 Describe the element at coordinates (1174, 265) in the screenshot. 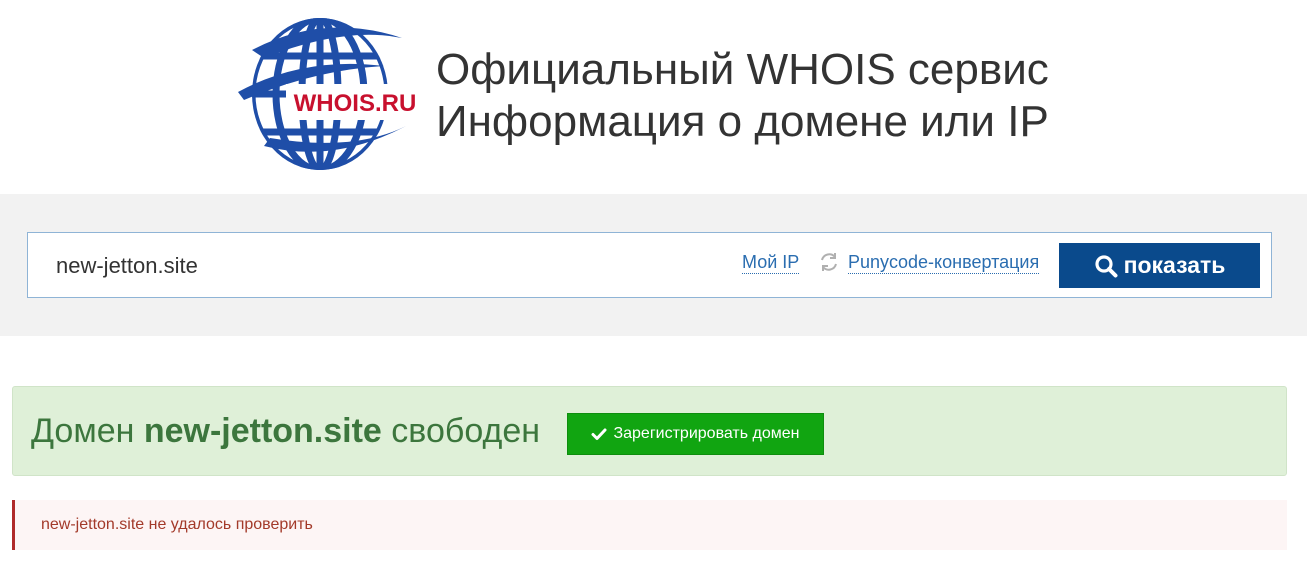

I see `show-button-label: показать` at that location.